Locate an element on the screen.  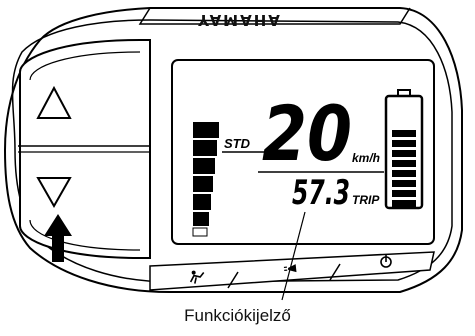
speed-value: 20 is located at coordinates (307, 133).